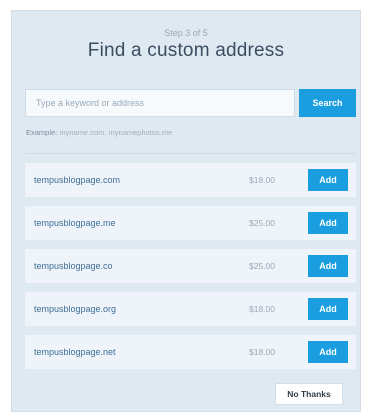 This screenshot has height=419, width=372. Describe the element at coordinates (190, 180) in the screenshot. I see `domain-result-row: tempusblogpage.com $18.00 Add` at that location.